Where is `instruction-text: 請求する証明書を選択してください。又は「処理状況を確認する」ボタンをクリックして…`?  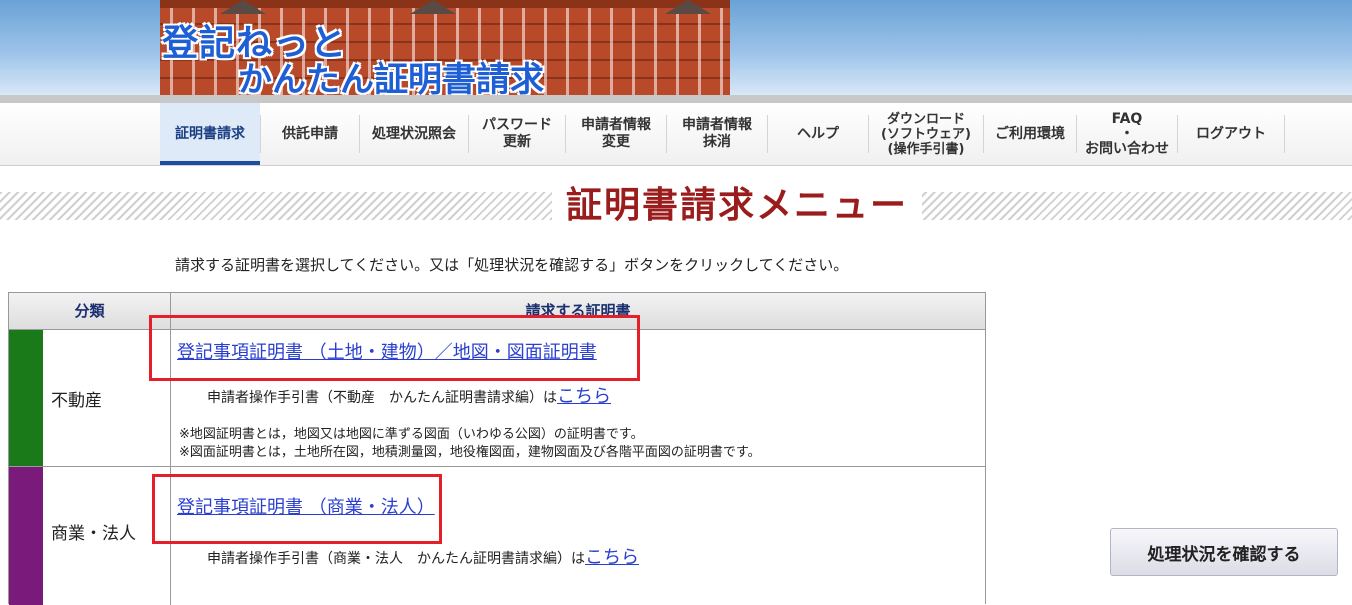 instruction-text: 請求する証明書を選択してください。又は「処理状況を確認する」ボタンをクリックして… is located at coordinates (512, 265).